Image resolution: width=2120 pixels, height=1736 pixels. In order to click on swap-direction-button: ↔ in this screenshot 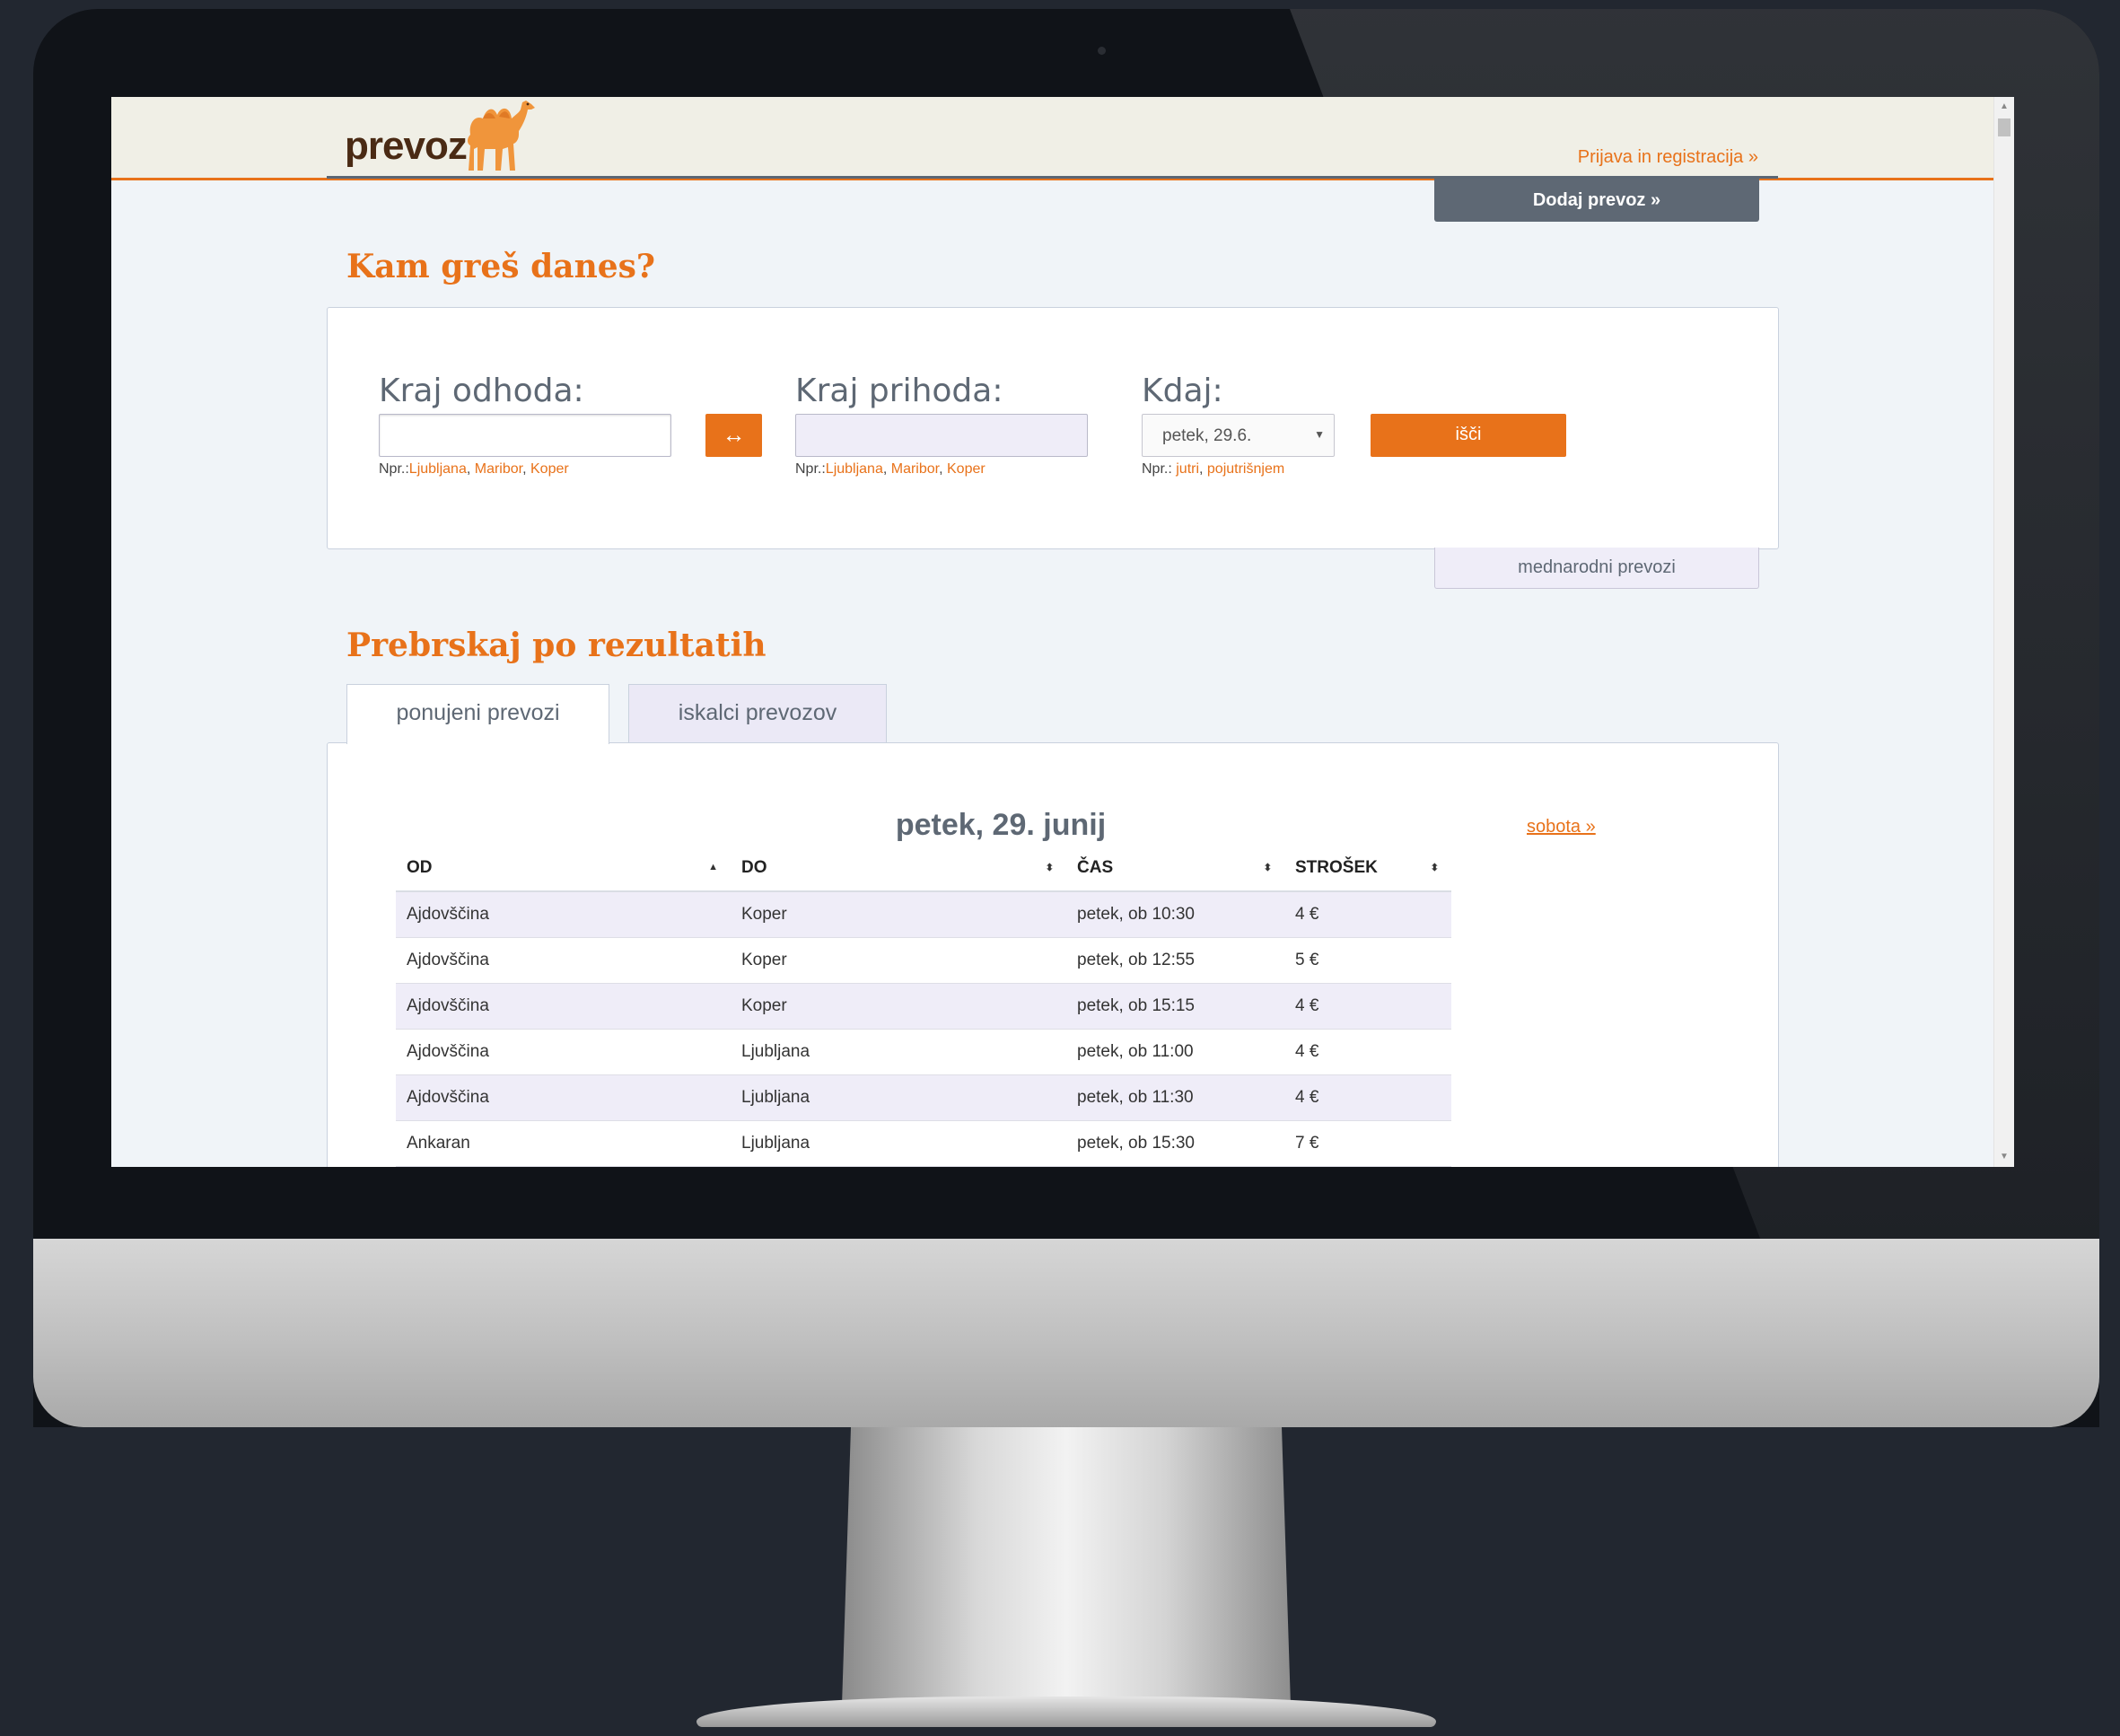, I will do `click(733, 436)`.